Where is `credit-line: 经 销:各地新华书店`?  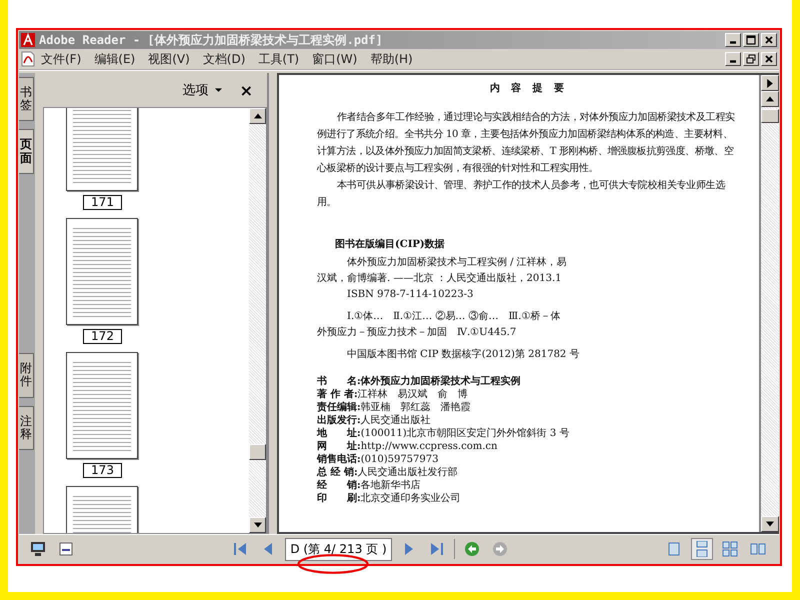 credit-line: 经 销:各地新华书店 is located at coordinates (369, 485).